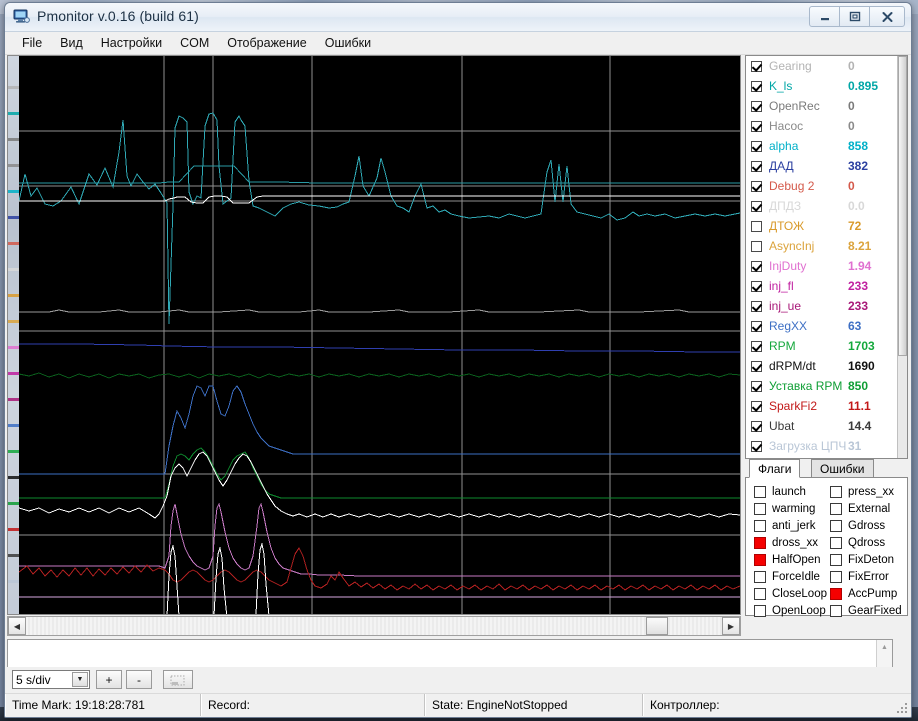 This screenshot has height=721, width=918. Describe the element at coordinates (348, 43) in the screenshot. I see `menu-errors: Ошибки` at that location.